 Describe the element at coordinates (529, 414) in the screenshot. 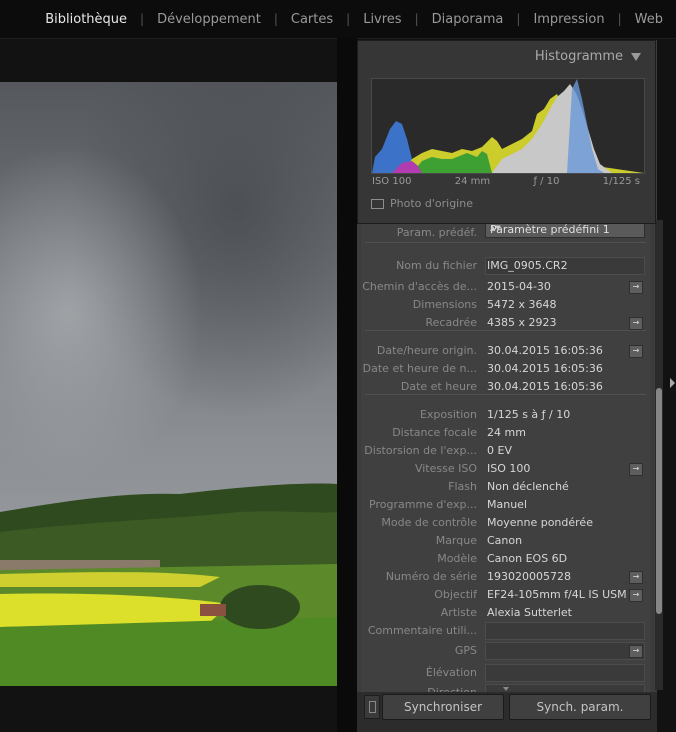

I see `metadata-value: 1/125 s à ƒ / 10` at that location.